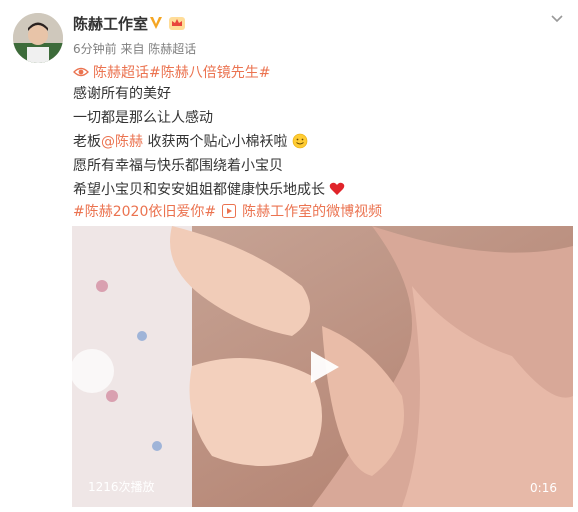 The height and width of the screenshot is (512, 578). What do you see at coordinates (81, 72) in the screenshot?
I see `eye-icon` at bounding box center [81, 72].